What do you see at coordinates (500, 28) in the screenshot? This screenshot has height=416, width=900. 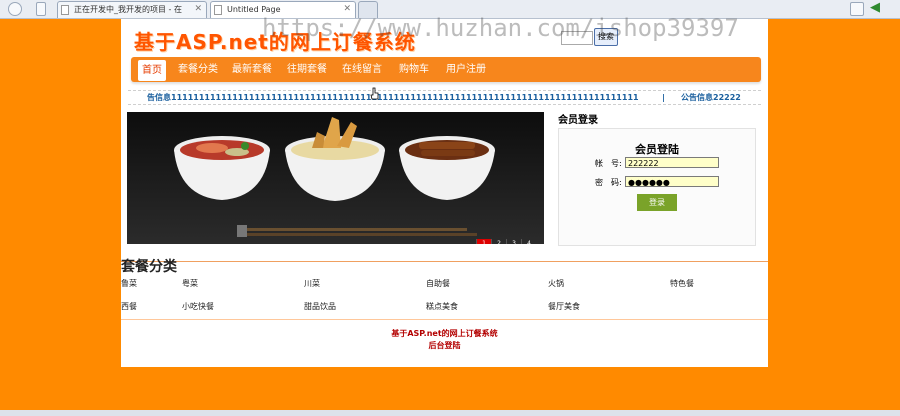 I see `watermark: https://www.huzhan.com/ishop39397` at bounding box center [500, 28].